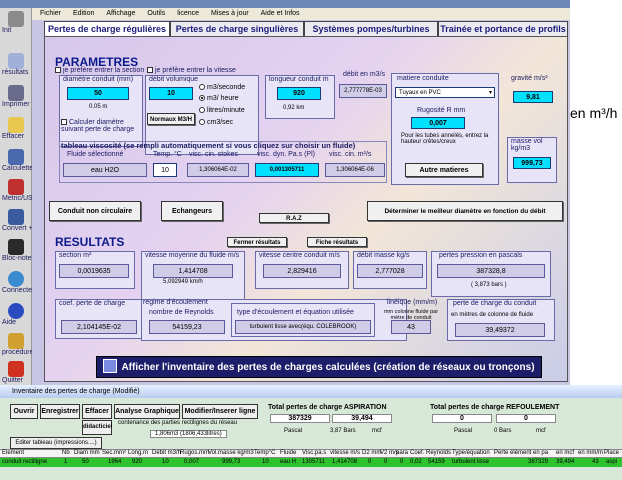 Image resolution: width=622 pixels, height=480 pixels. What do you see at coordinates (16, 247) in the screenshot?
I see `notepad-icon` at bounding box center [16, 247].